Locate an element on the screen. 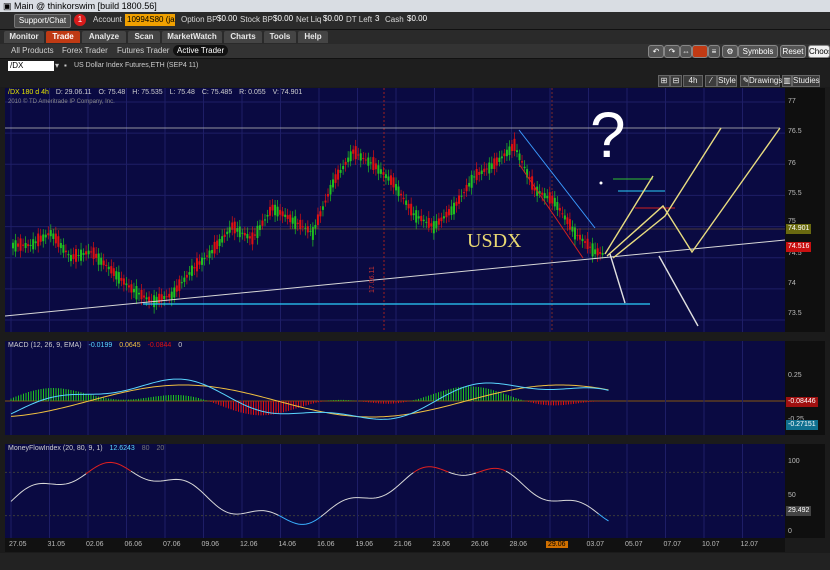  menu-icon: ≡ is located at coordinates (714, 51).